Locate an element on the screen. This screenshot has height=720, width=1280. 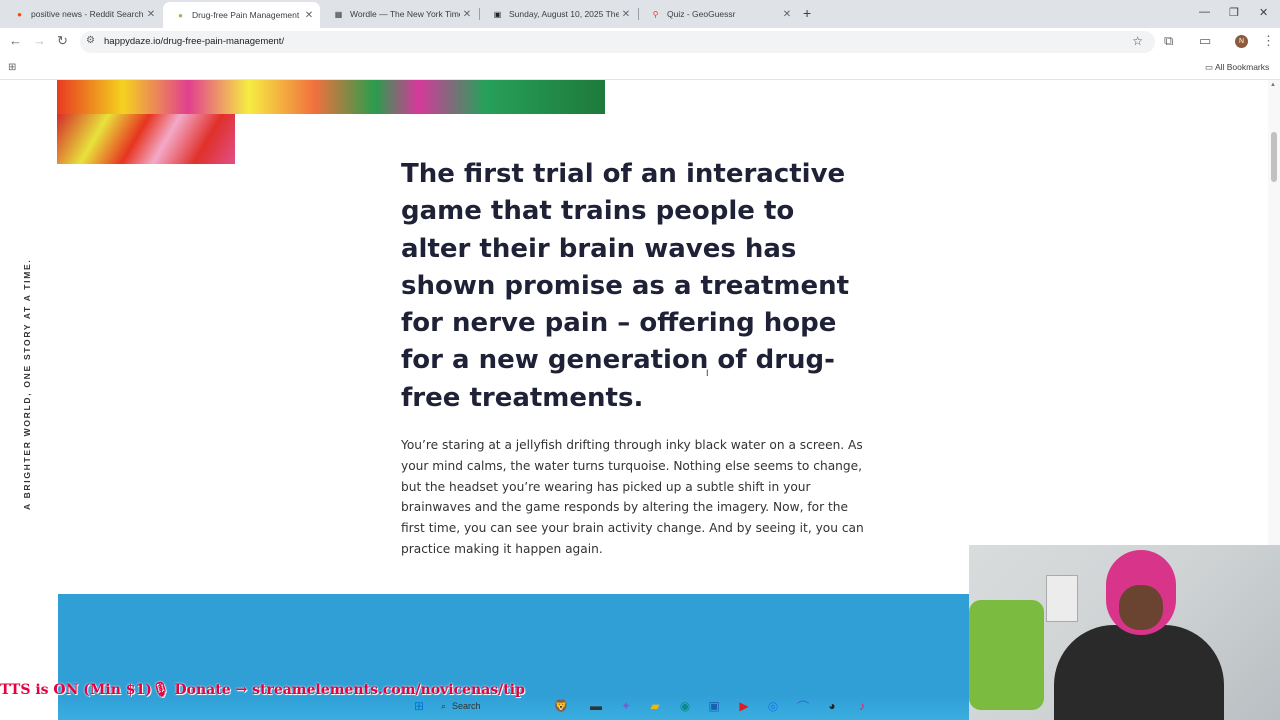
terminal-icon: ▬ is located at coordinates (596, 706).